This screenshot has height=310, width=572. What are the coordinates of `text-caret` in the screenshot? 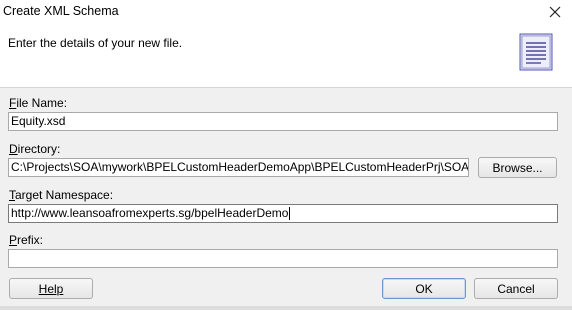 It's located at (290, 214).